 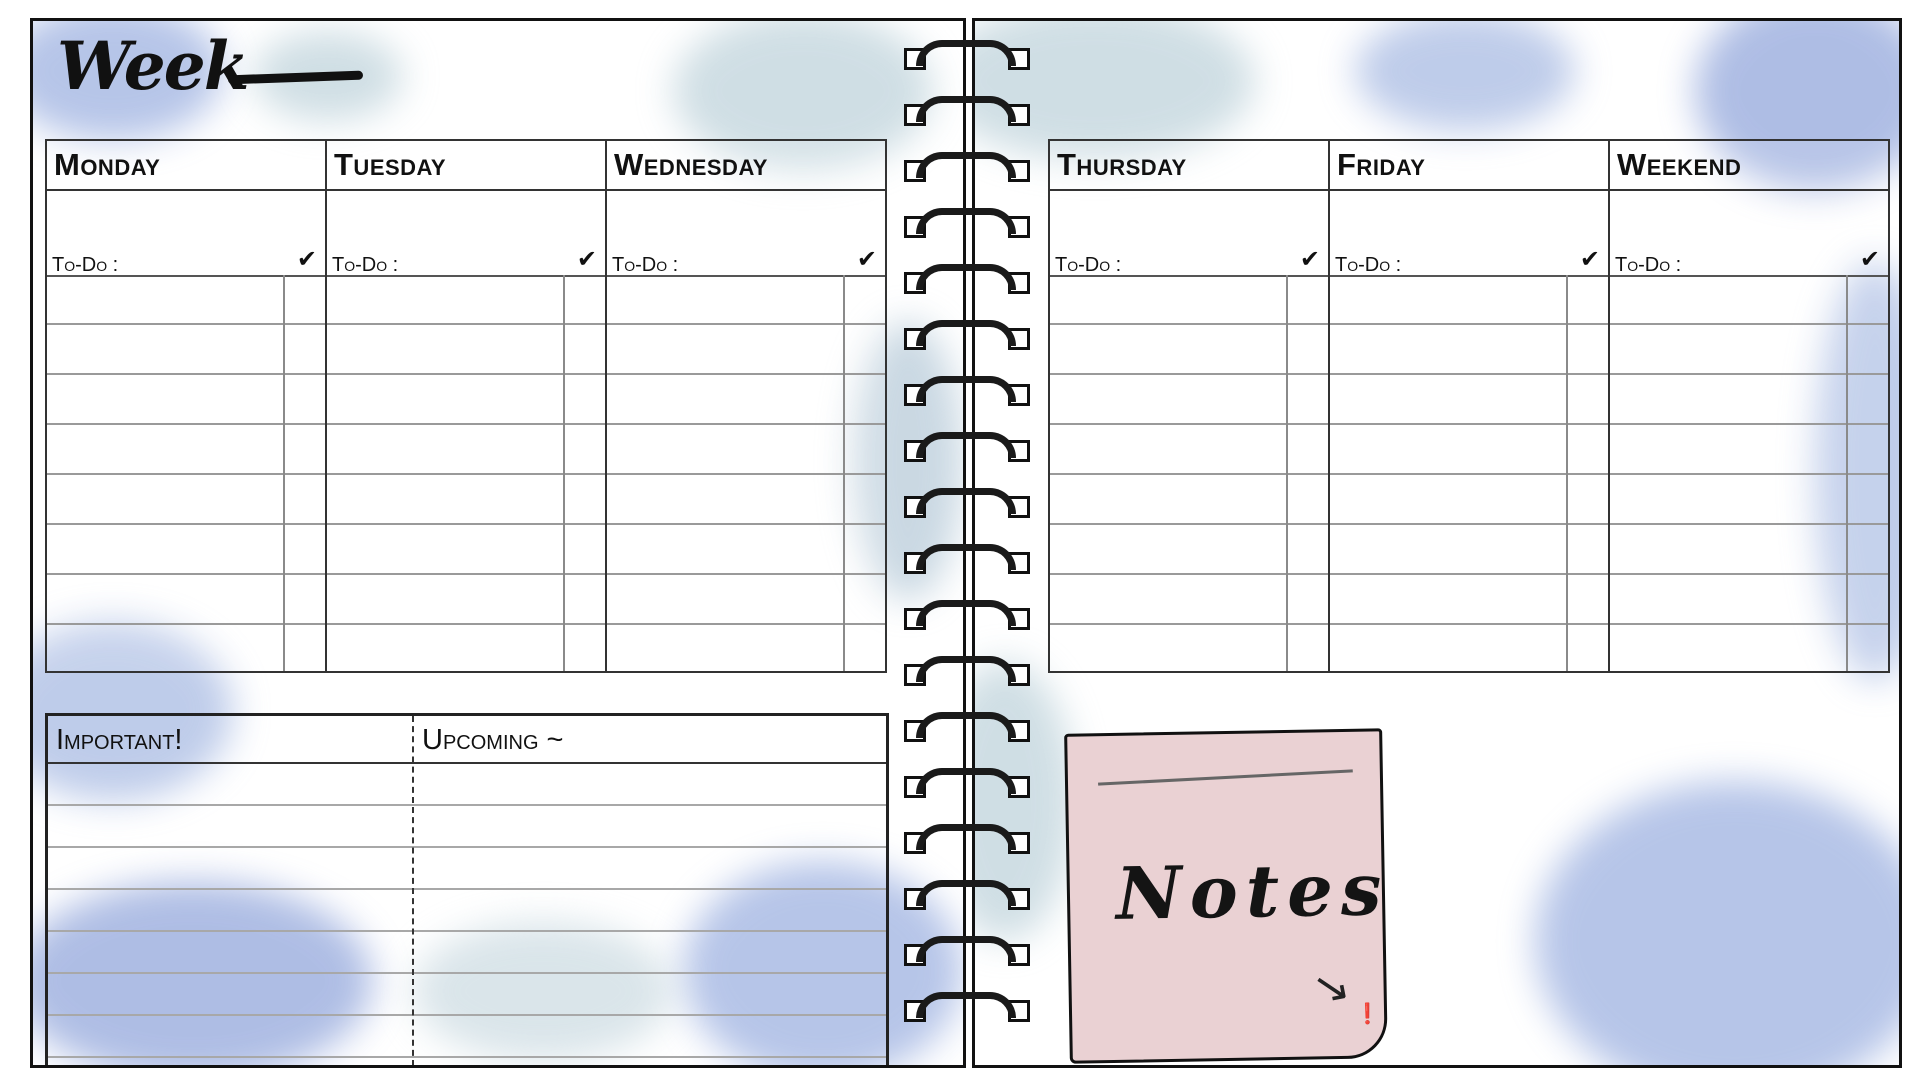 What do you see at coordinates (1749, 406) in the screenshot?
I see `day-column-weekend: Weekend To-Do : ✔` at bounding box center [1749, 406].